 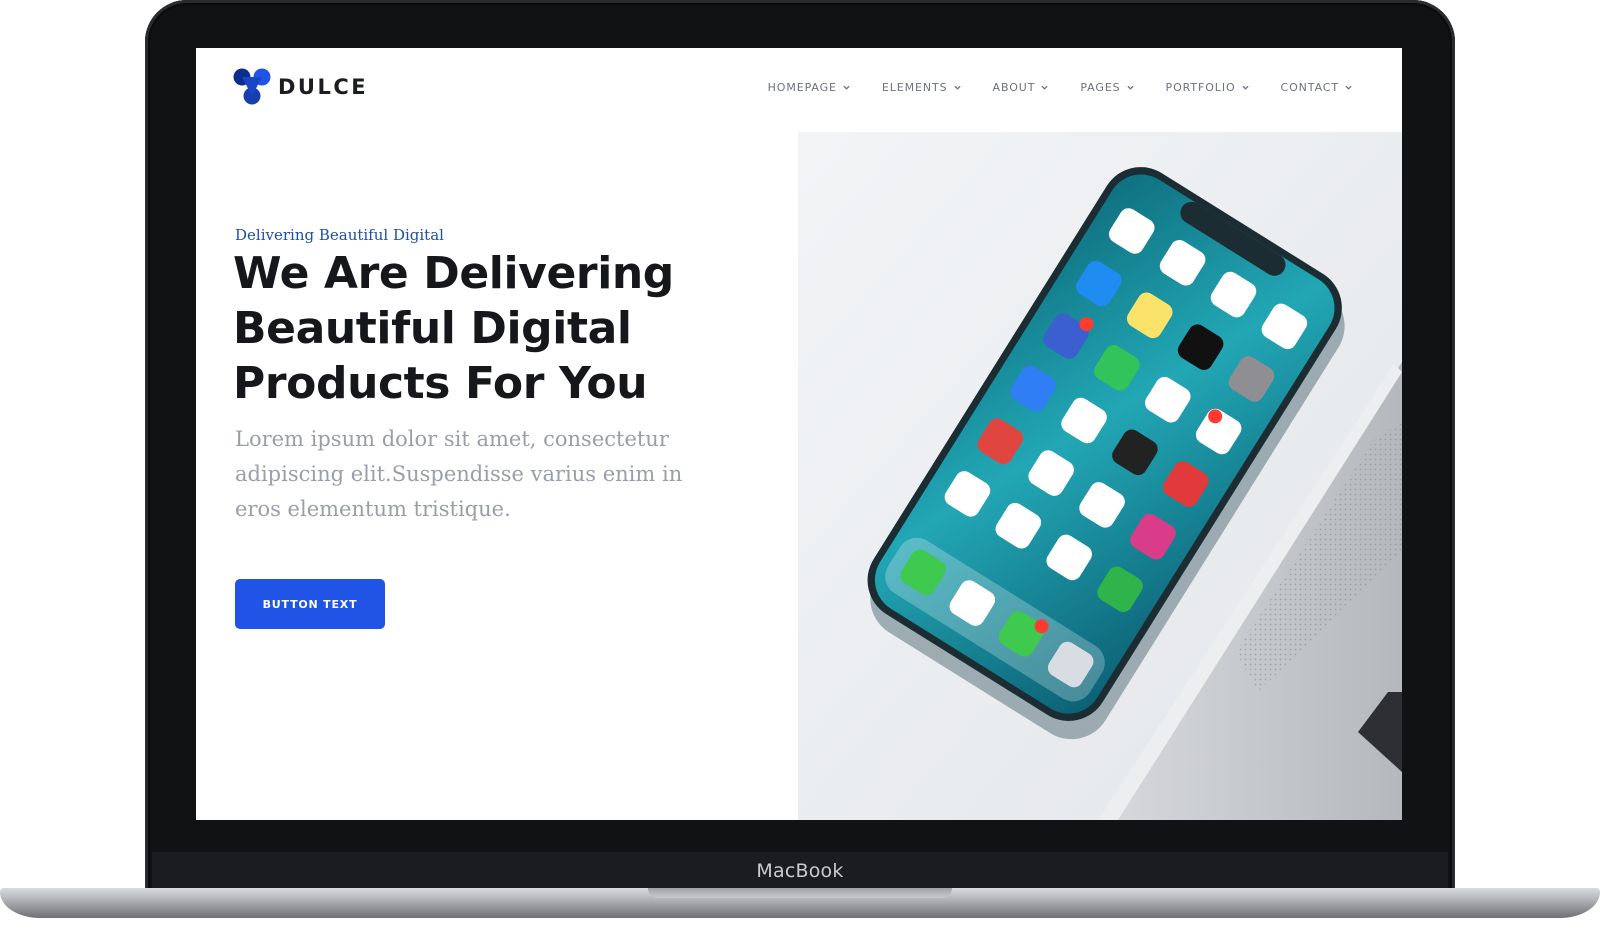 I want to click on nav-about: ABOUT, so click(x=1021, y=87).